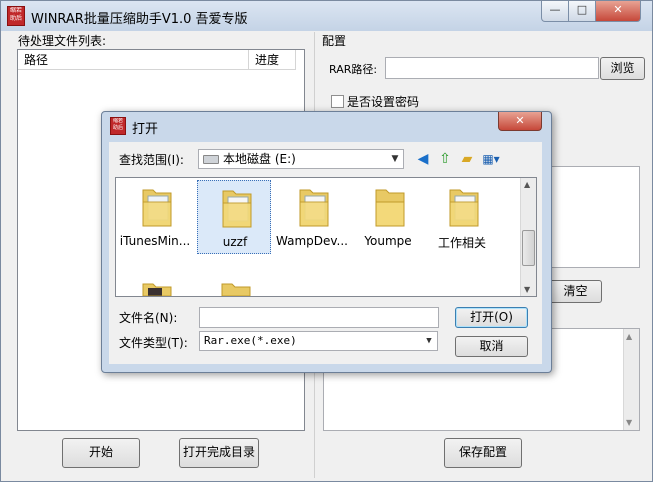 Image resolution: width=653 pixels, height=482 pixels. I want to click on config-label: 配置, so click(334, 41).